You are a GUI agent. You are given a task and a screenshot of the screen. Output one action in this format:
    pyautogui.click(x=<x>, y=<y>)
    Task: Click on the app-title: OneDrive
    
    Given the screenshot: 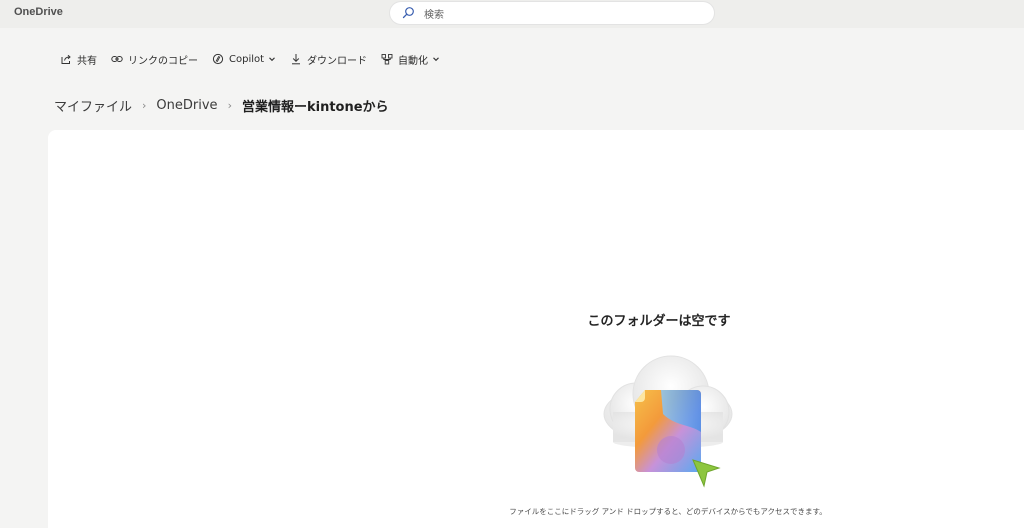 What is the action you would take?
    pyautogui.click(x=38, y=12)
    